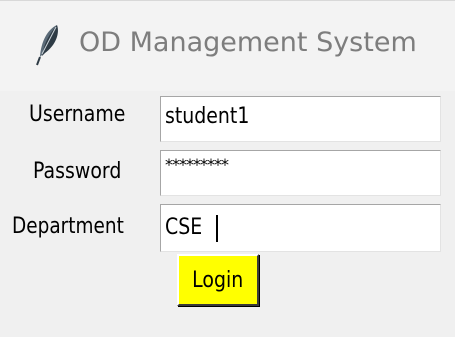 This screenshot has width=455, height=337. I want to click on department-value: CSE, so click(184, 227).